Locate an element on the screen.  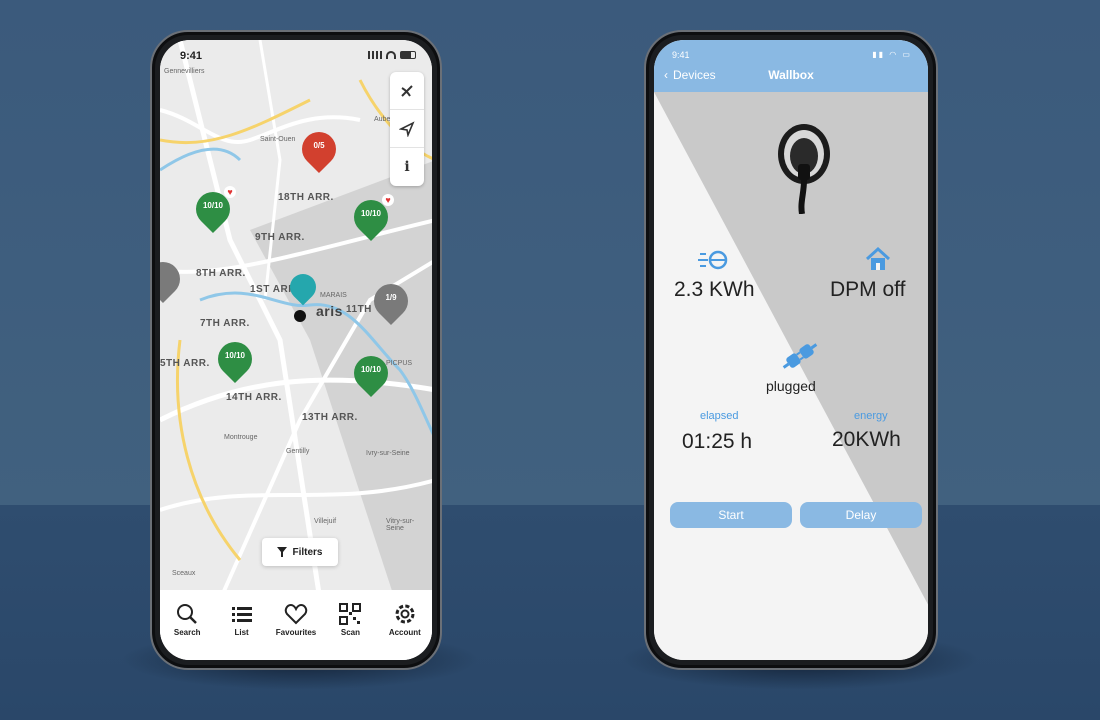
charger-pin: 0/5 is located at coordinates (319, 150).